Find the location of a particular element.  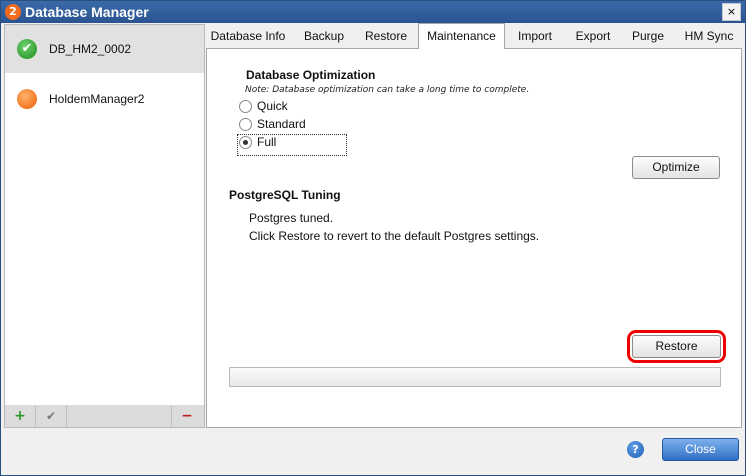

tab-hm-sync: HM Sync is located at coordinates (709, 36).